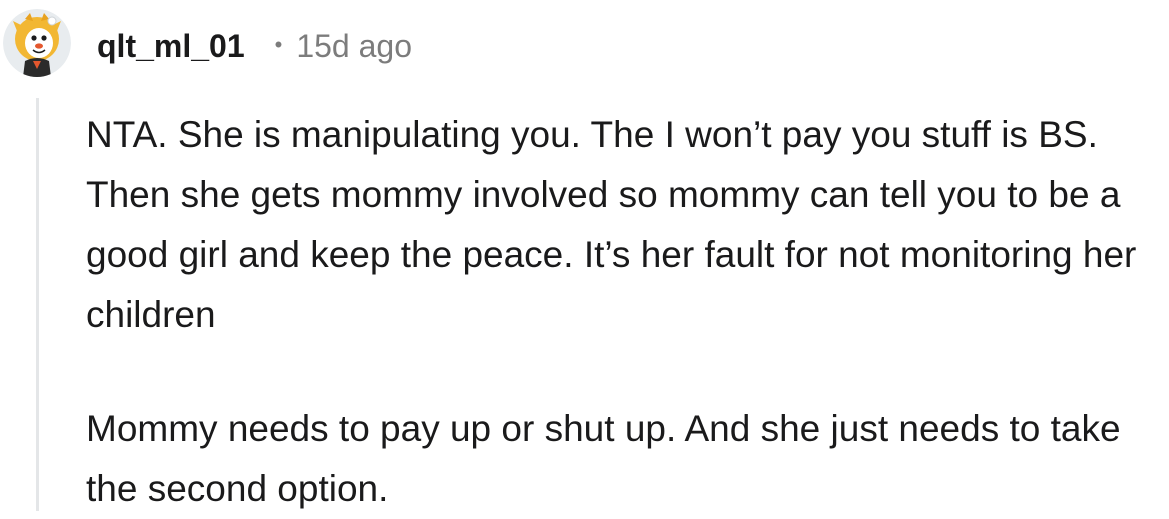 The image size is (1169, 519). What do you see at coordinates (354, 46) in the screenshot?
I see `comment-timestamp: 15d ago` at bounding box center [354, 46].